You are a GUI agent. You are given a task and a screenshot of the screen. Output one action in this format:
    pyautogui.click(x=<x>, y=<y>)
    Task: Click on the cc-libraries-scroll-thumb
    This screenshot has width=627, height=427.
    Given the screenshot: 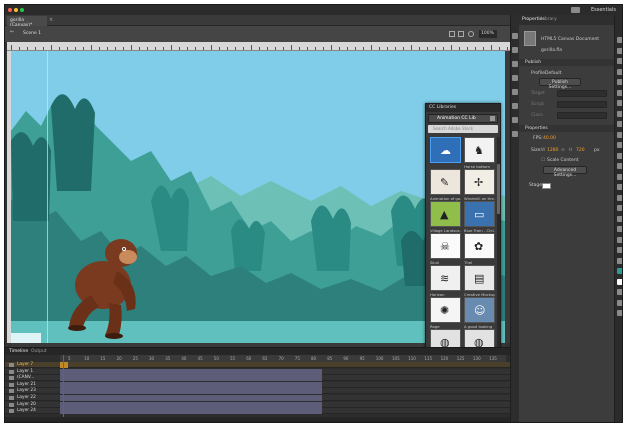 What is the action you would take?
    pyautogui.click(x=498, y=189)
    